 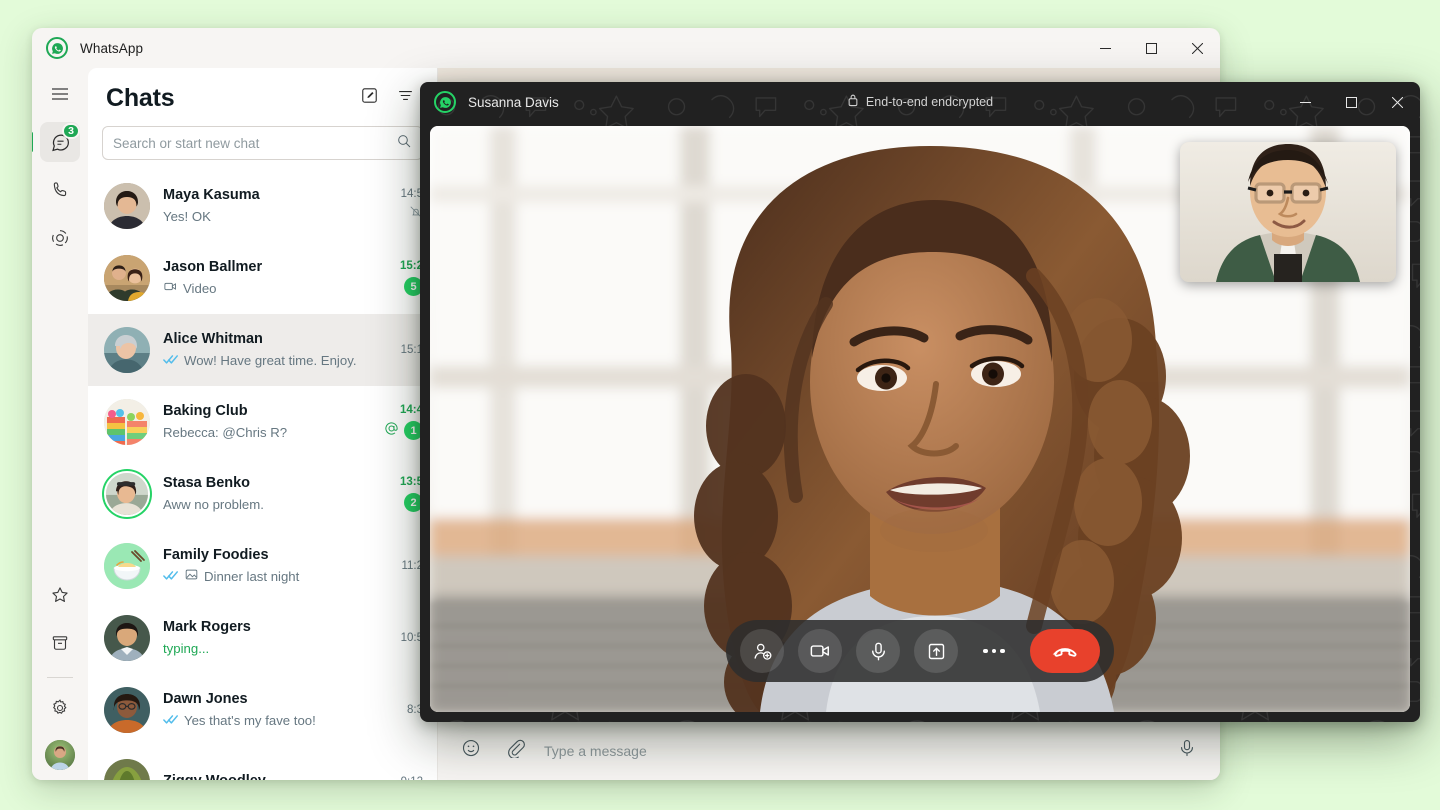 I want to click on table-row: Ziggy Woodley 9:12, so click(x=262, y=763).